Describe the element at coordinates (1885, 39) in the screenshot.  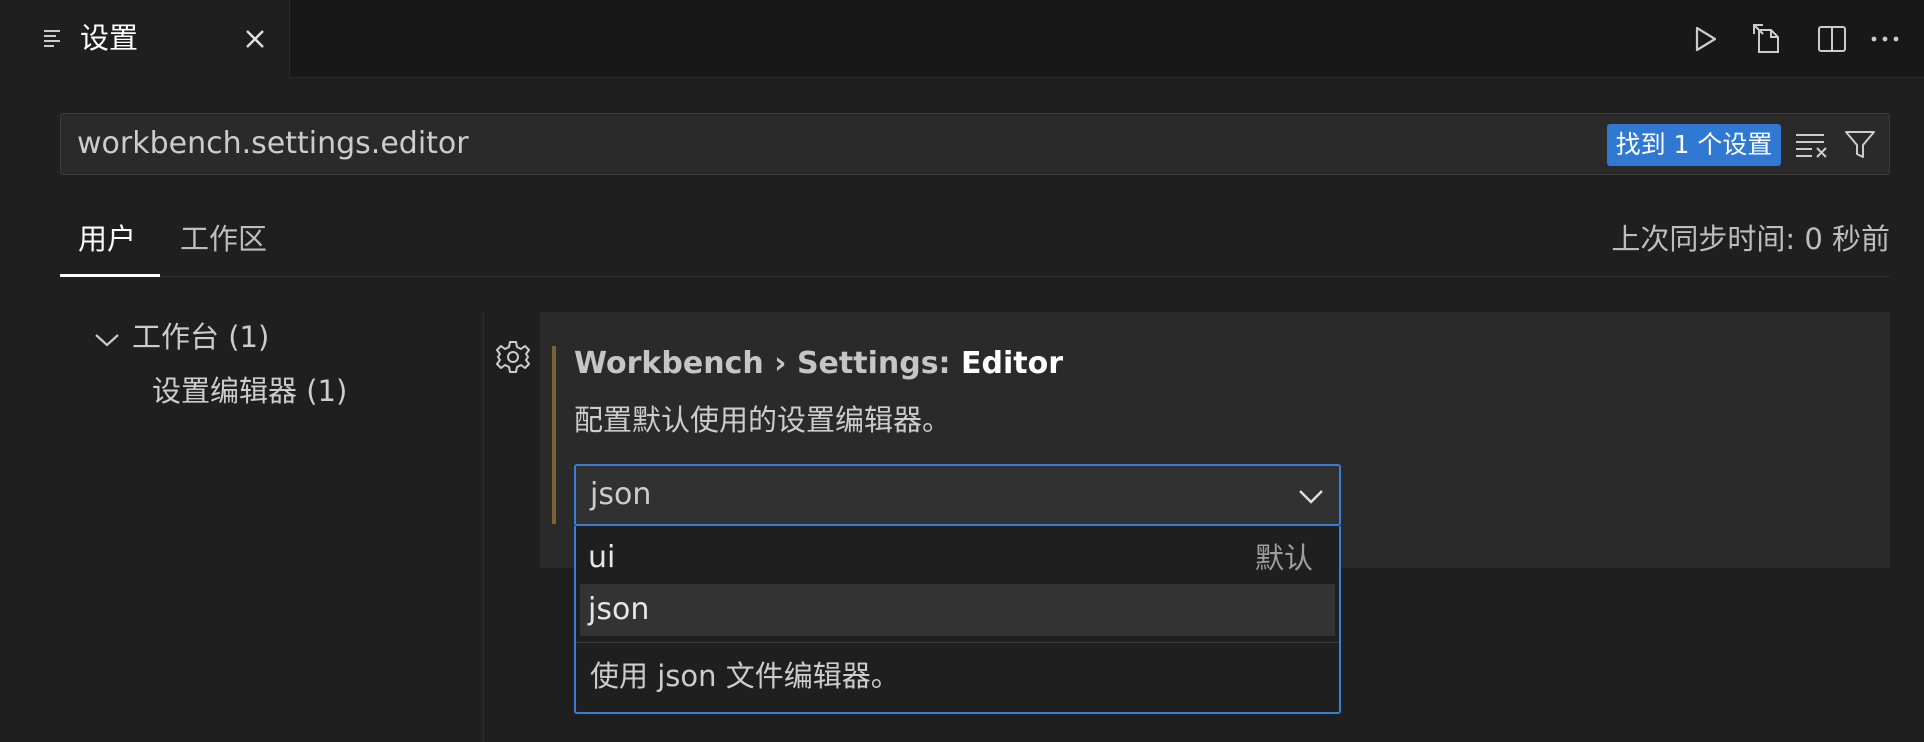
I see `more-actions-icon` at that location.